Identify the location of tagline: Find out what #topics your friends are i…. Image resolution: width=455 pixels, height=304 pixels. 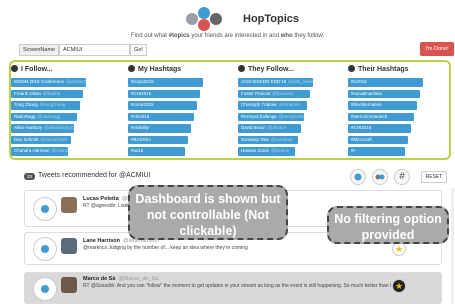
(227, 36).